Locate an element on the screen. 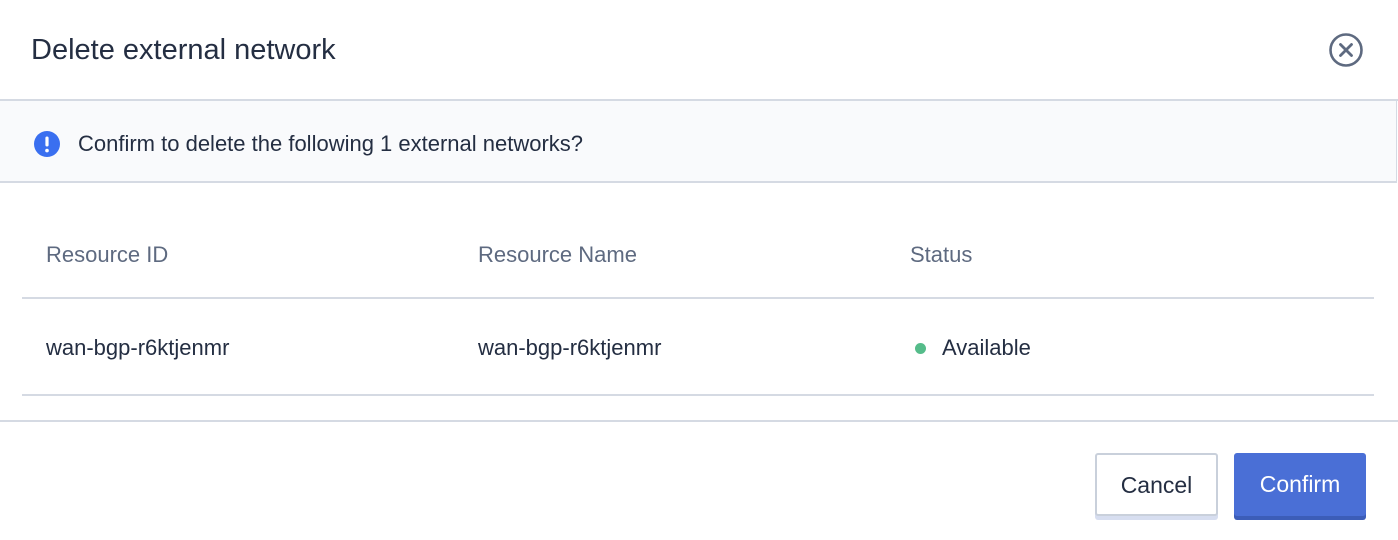 The height and width of the screenshot is (540, 1398). footer-divider is located at coordinates (699, 421).